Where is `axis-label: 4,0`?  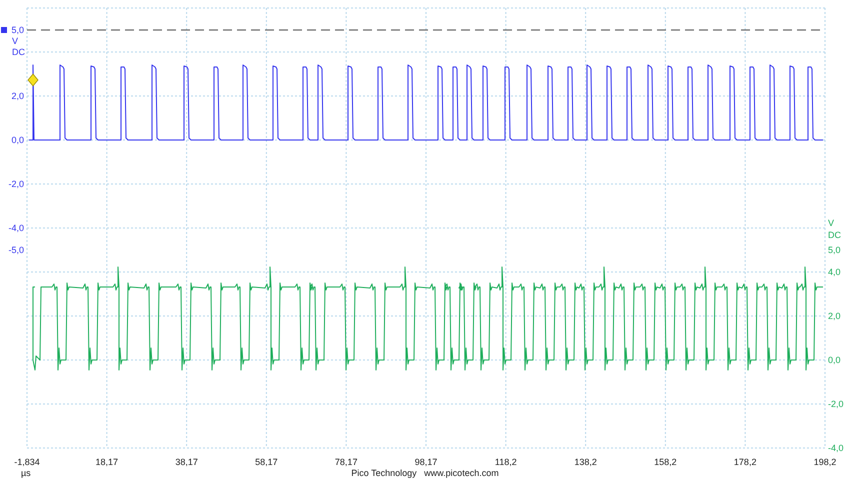 axis-label: 4,0 is located at coordinates (834, 272).